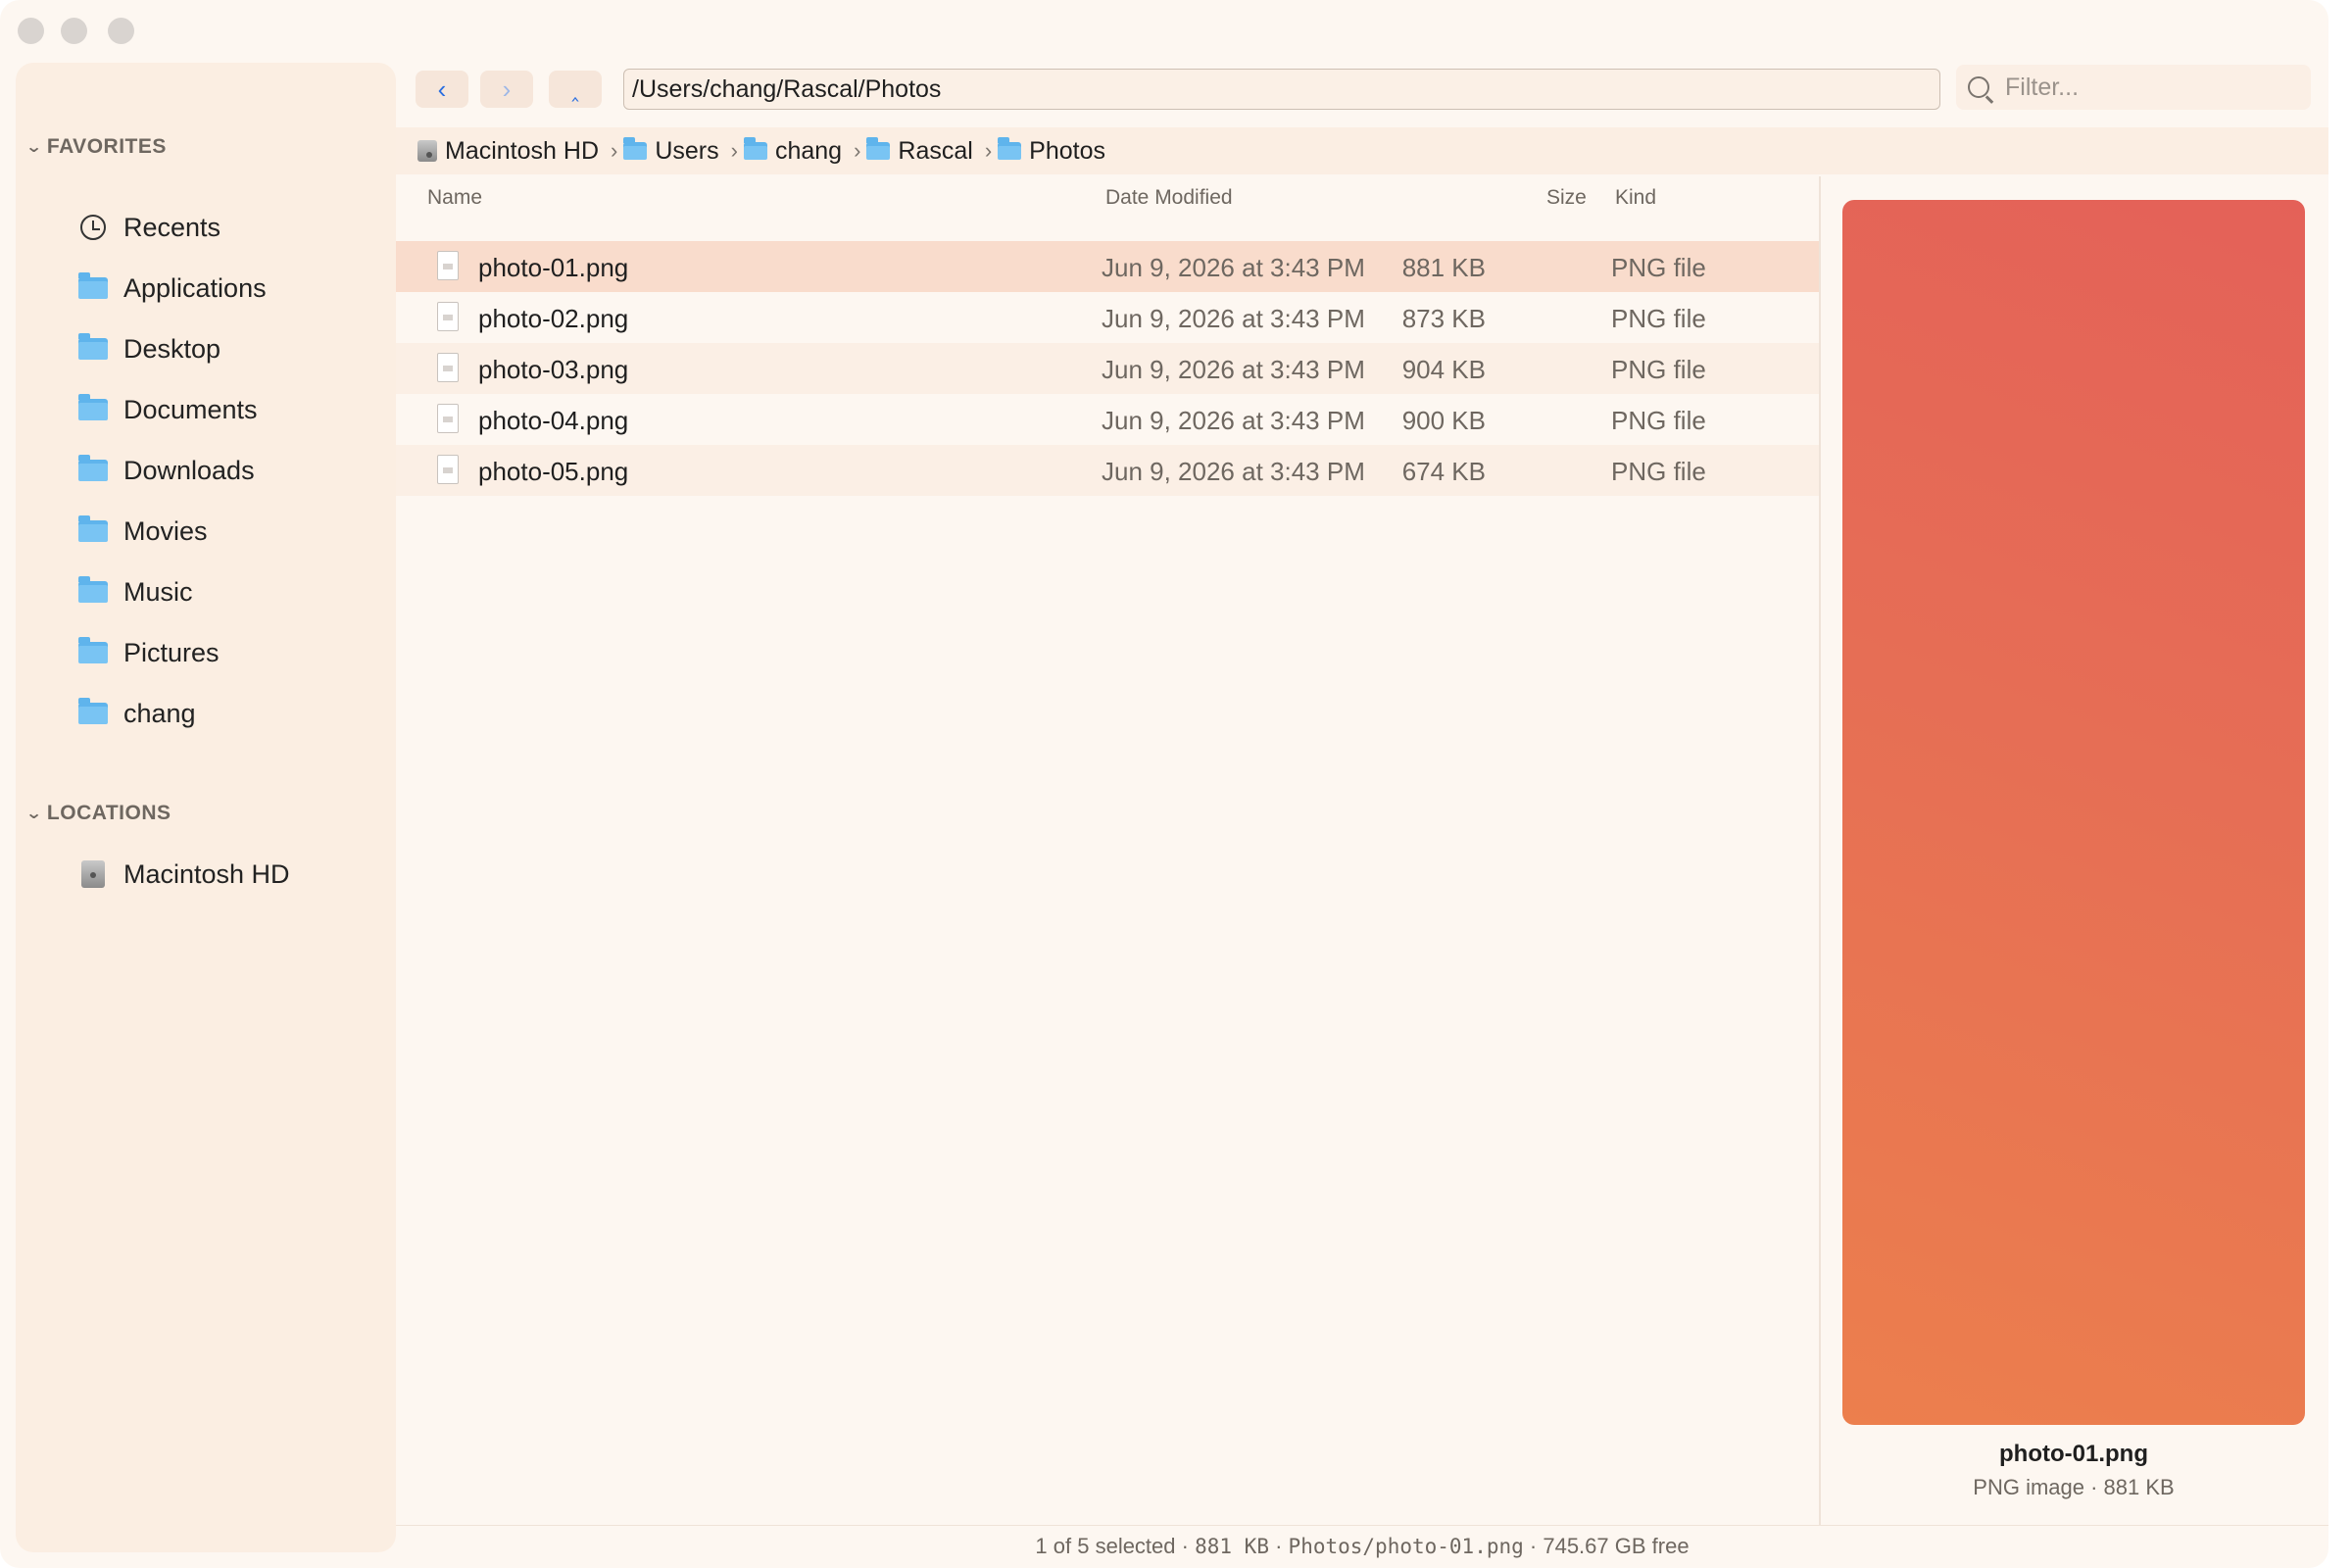  Describe the element at coordinates (190, 409) in the screenshot. I see `sidebar-item-label: Documents` at that location.